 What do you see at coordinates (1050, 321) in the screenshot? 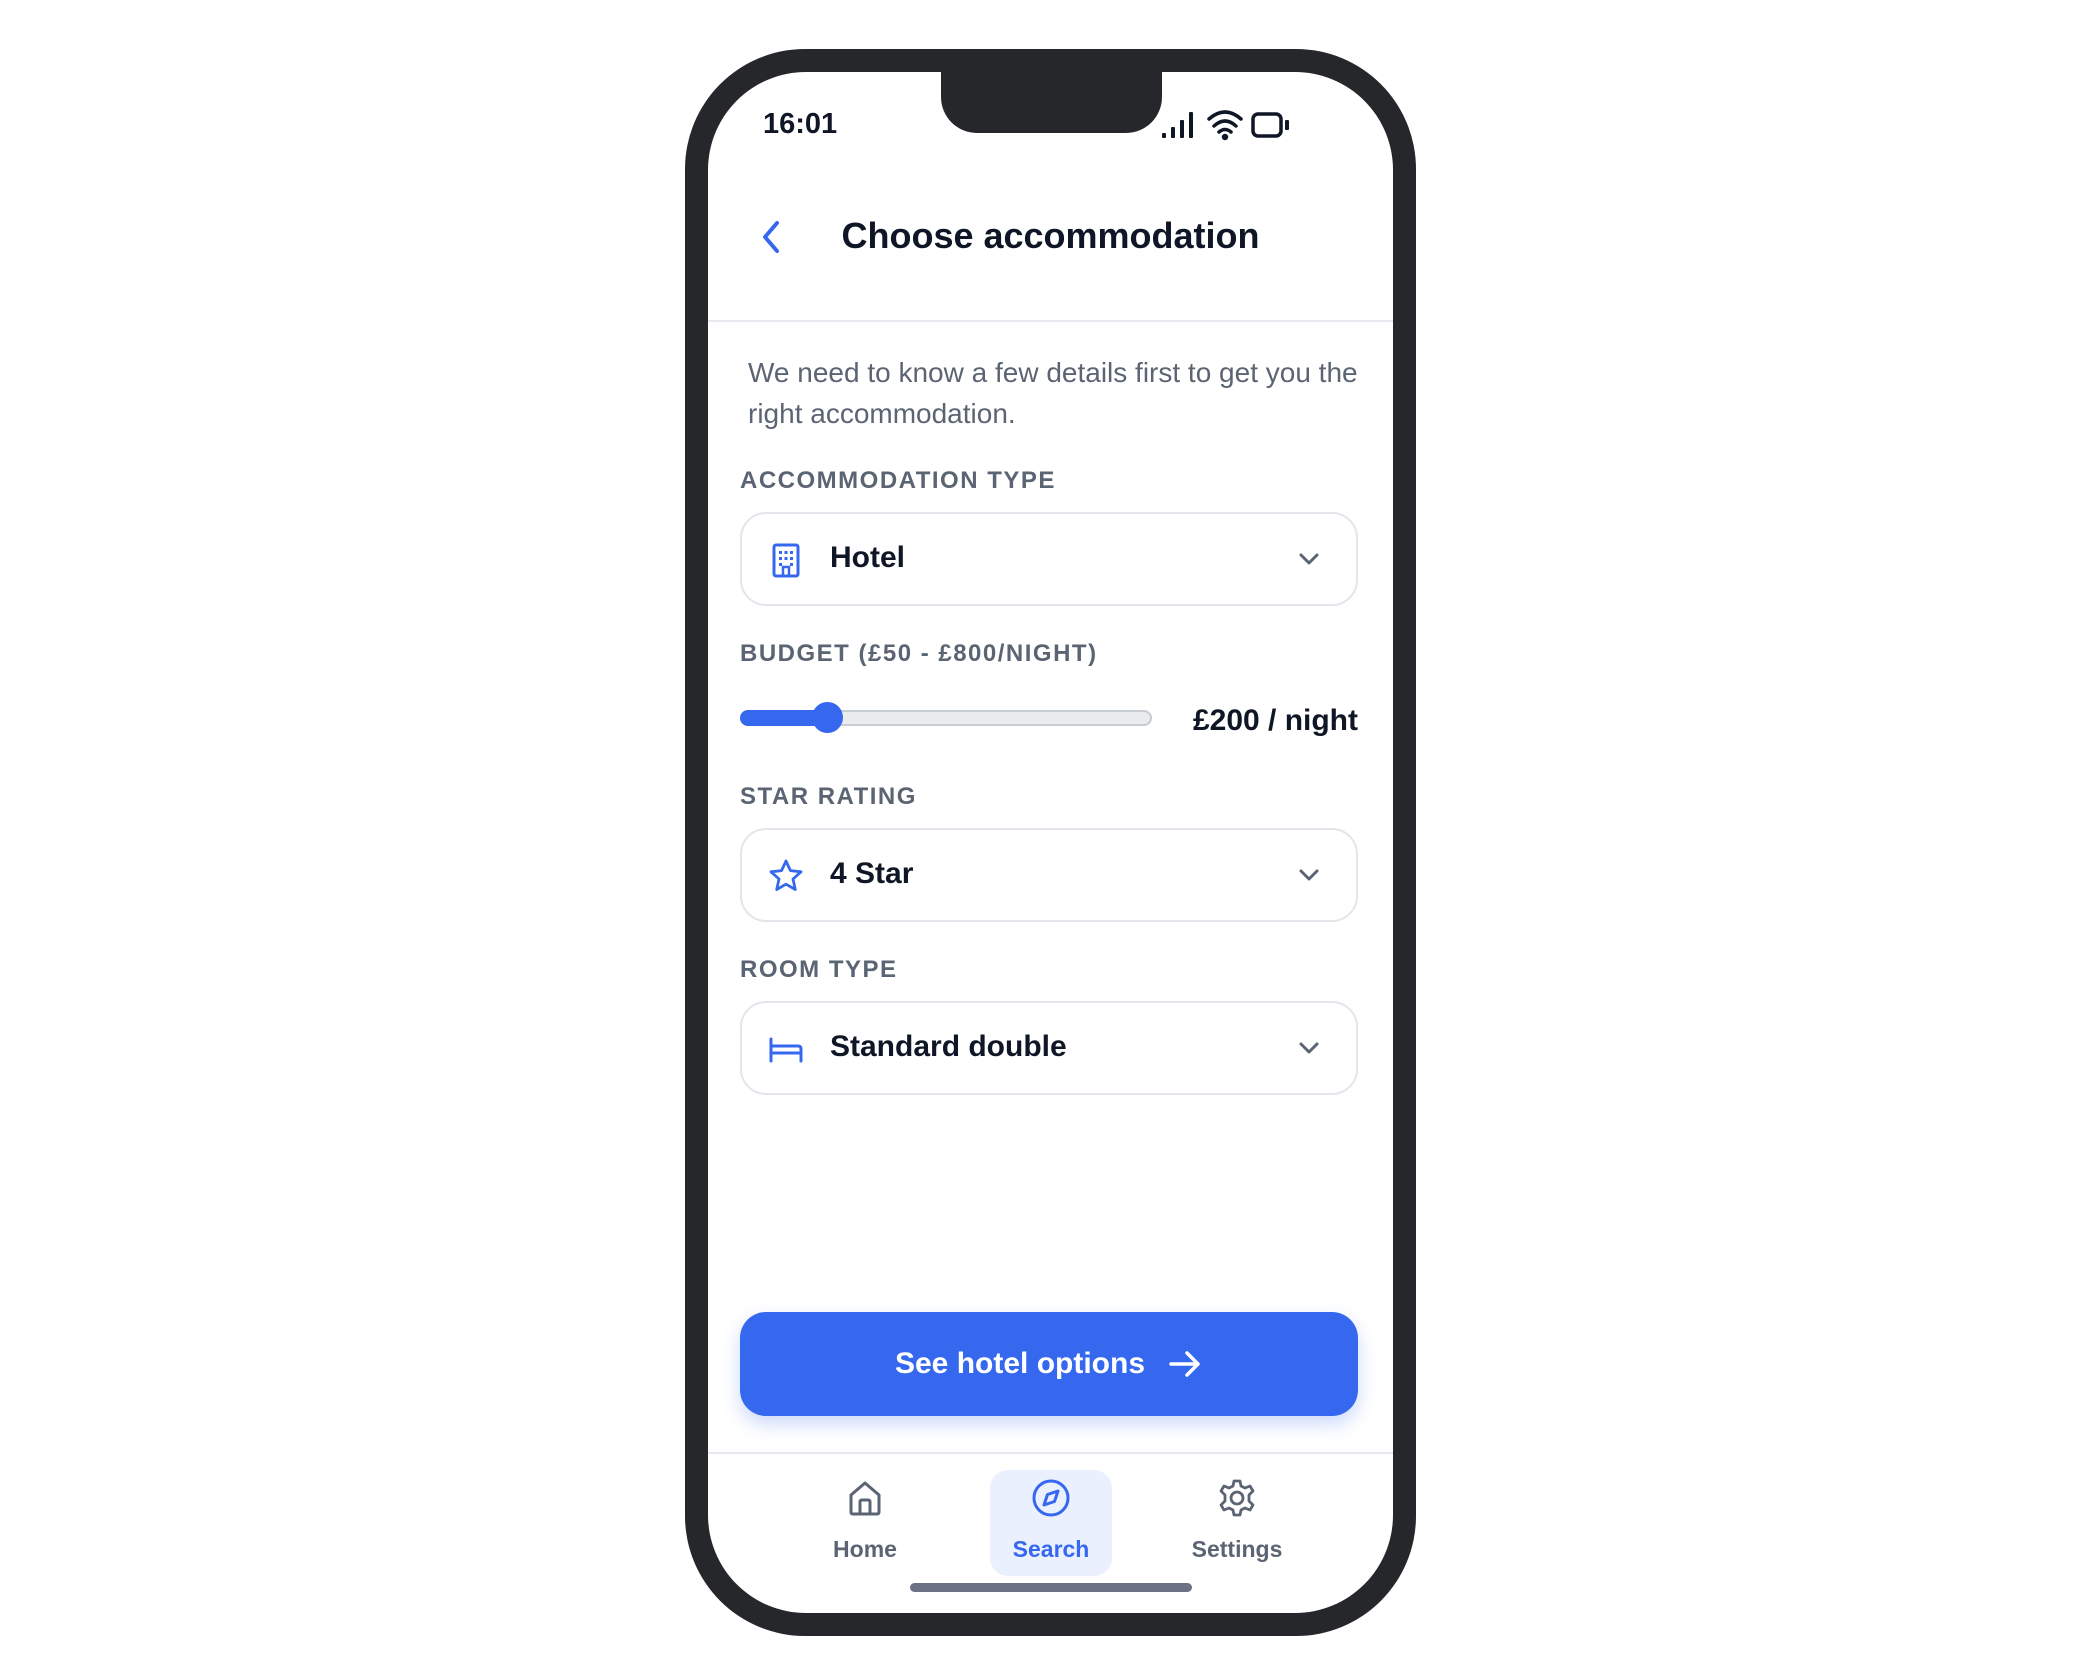
I see `header-divider` at bounding box center [1050, 321].